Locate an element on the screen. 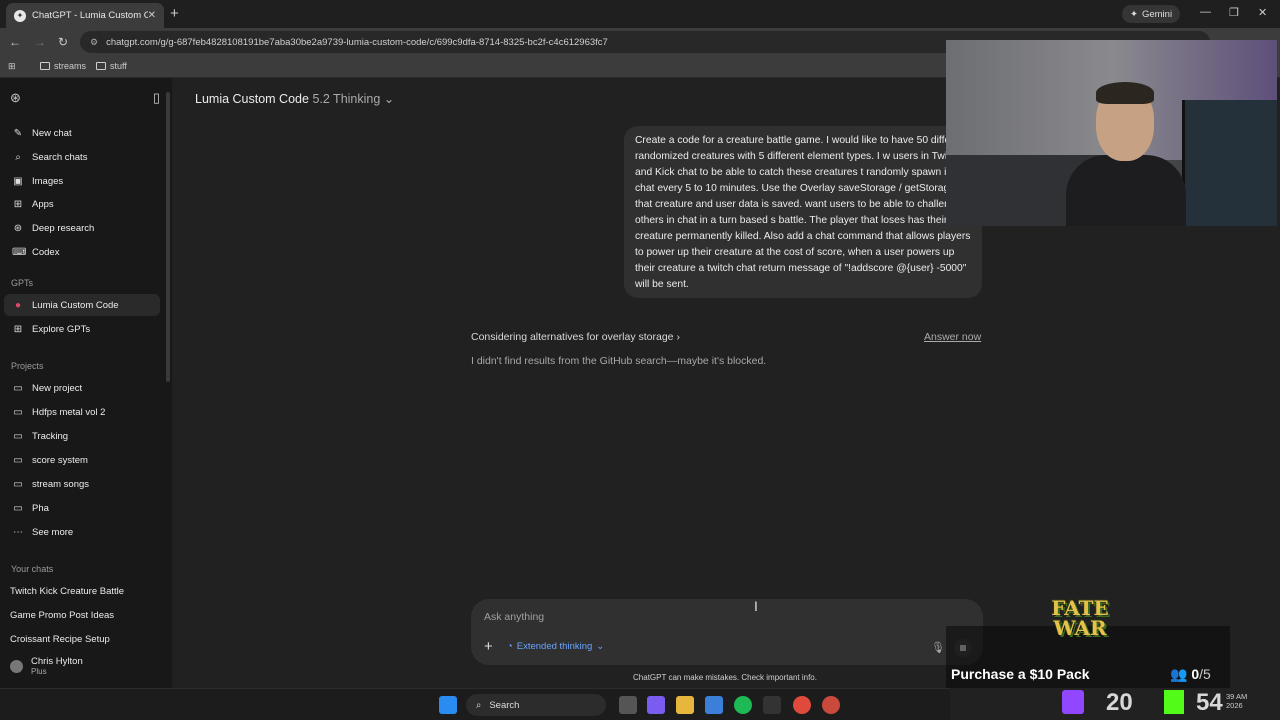  browser-tab: ✦ ChatGPT - Lumia Custom Code ✕ is located at coordinates (85, 15).